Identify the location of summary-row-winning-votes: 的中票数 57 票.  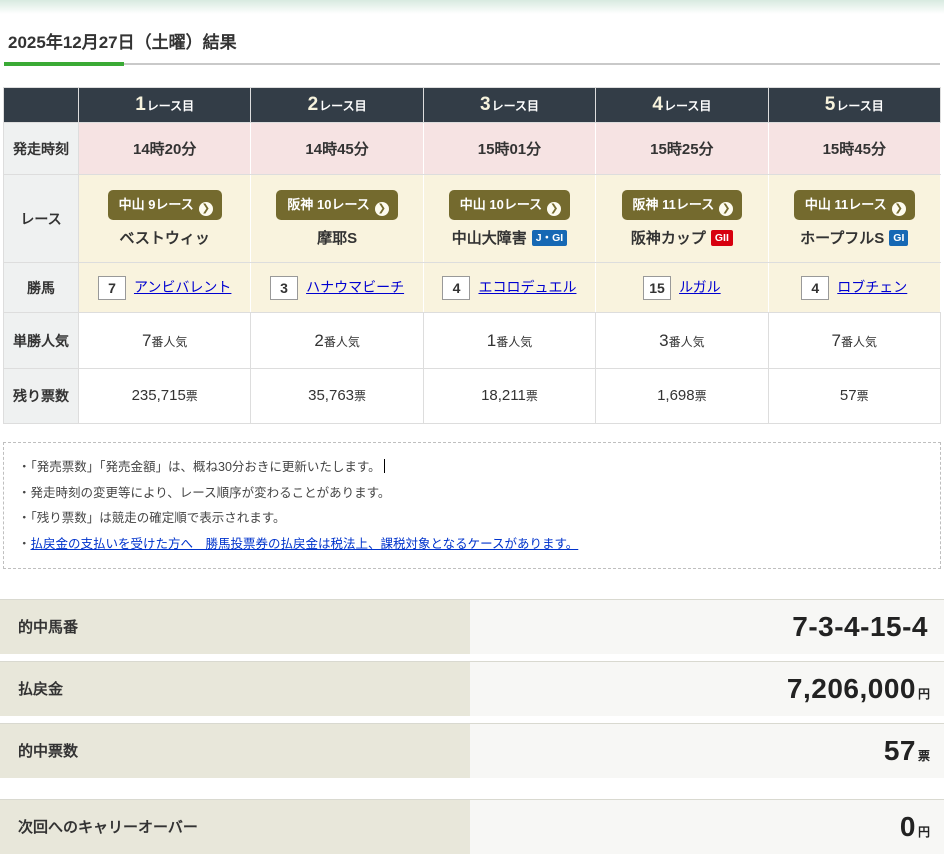
(472, 750).